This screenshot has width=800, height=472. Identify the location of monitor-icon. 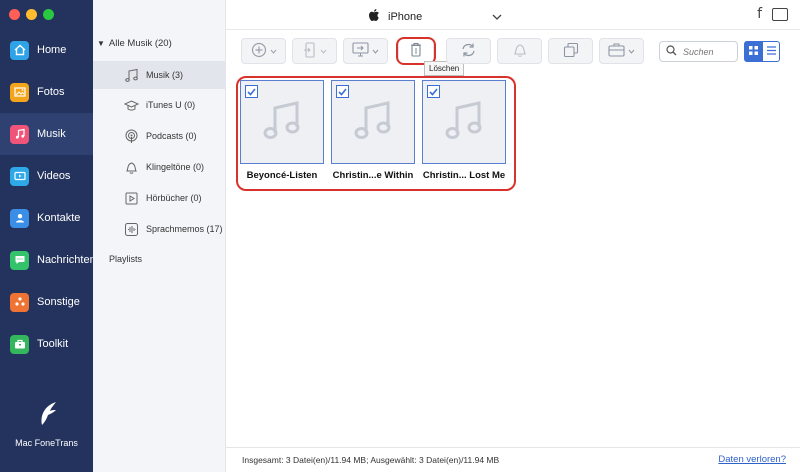
(360, 51).